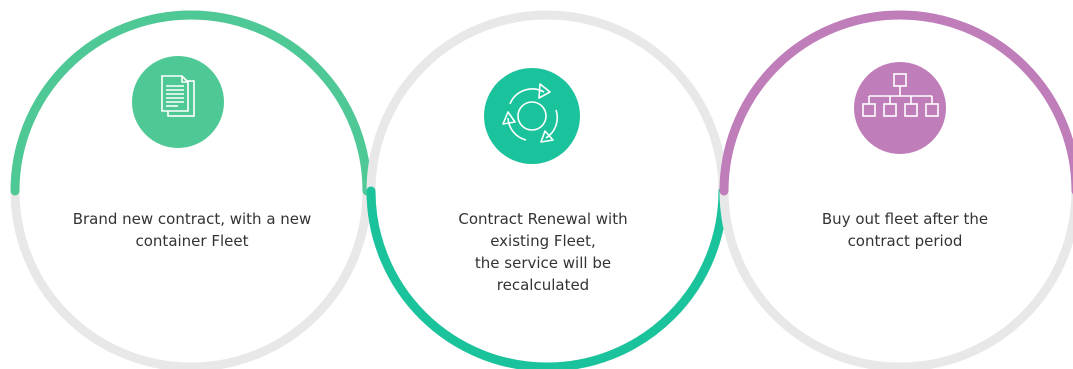 The height and width of the screenshot is (369, 1073). Describe the element at coordinates (192, 241) in the screenshot. I see `step-1-caption-line-2: container Fleet` at that location.